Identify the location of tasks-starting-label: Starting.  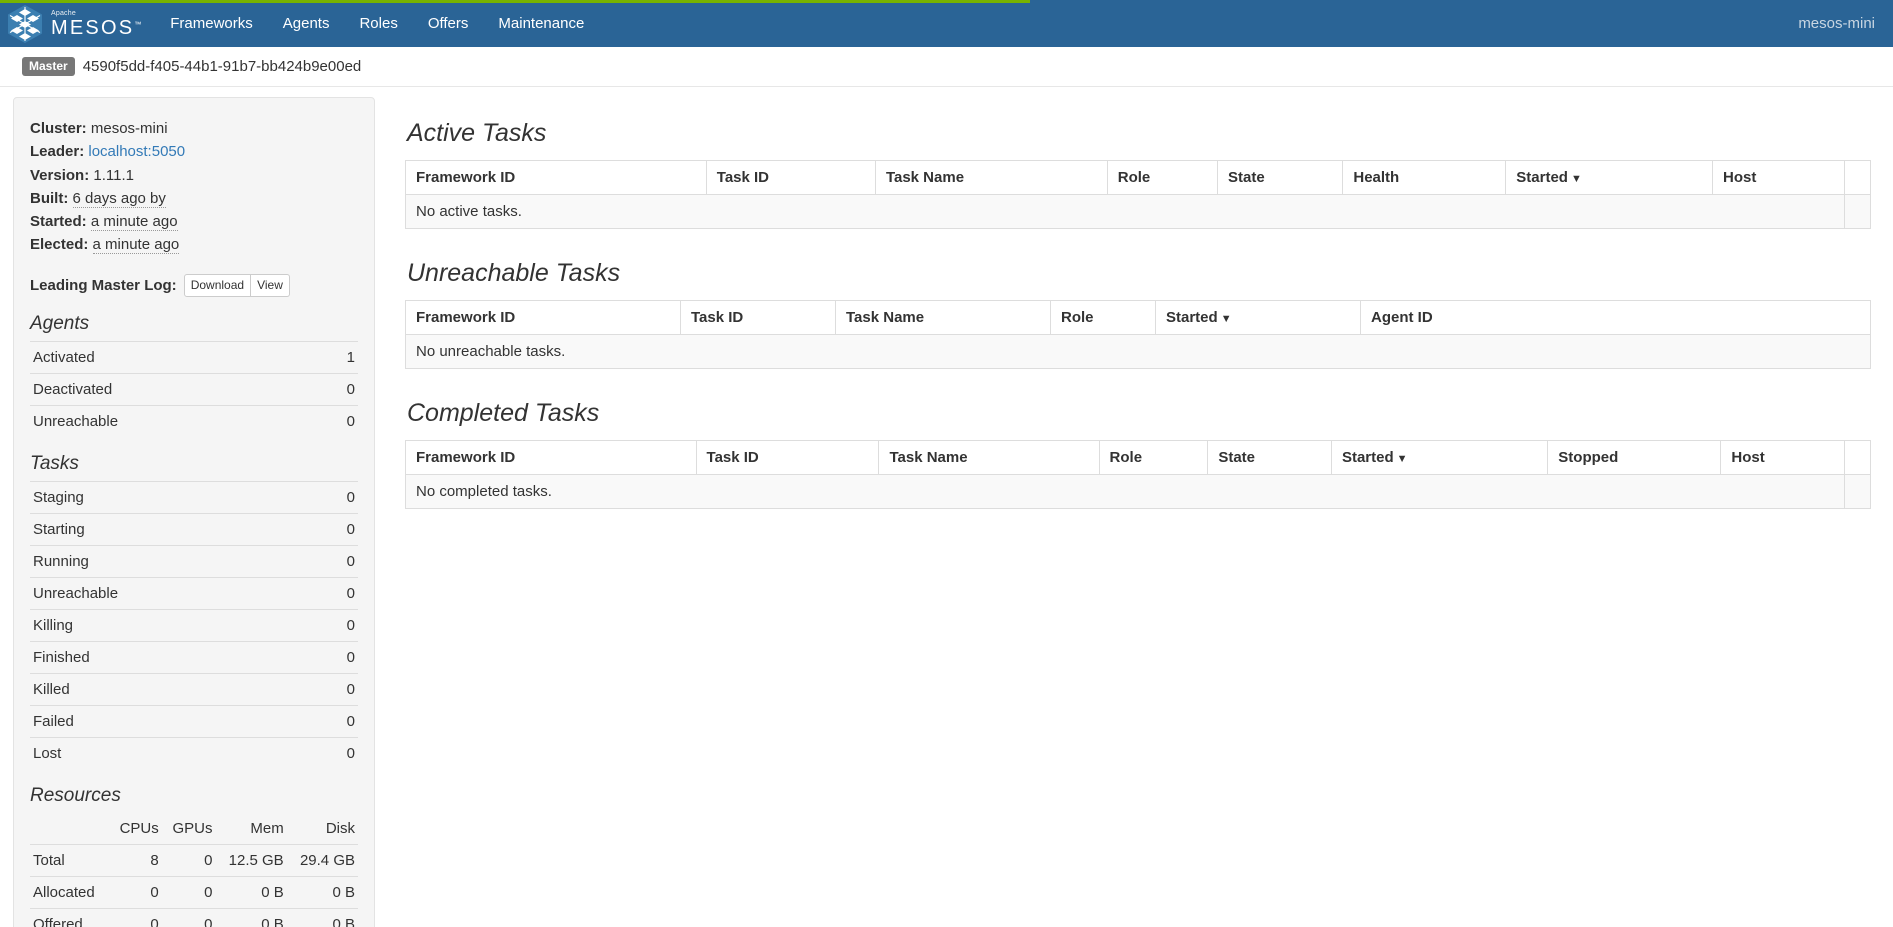
(172, 529).